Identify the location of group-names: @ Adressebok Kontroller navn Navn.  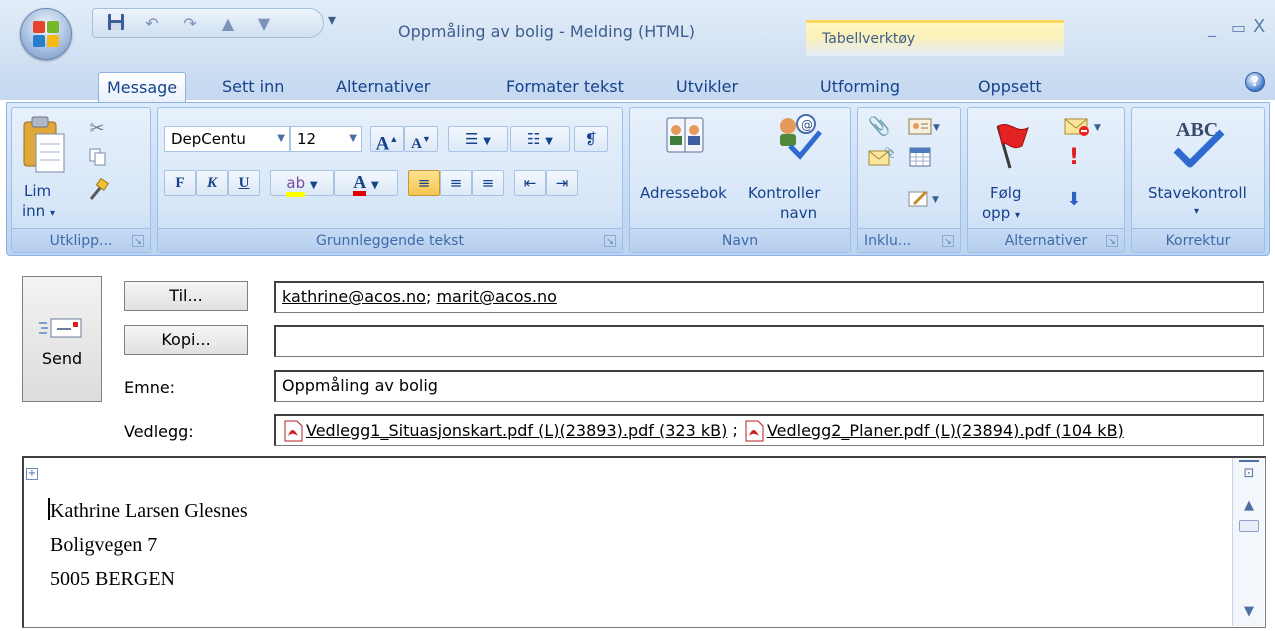
(740, 180).